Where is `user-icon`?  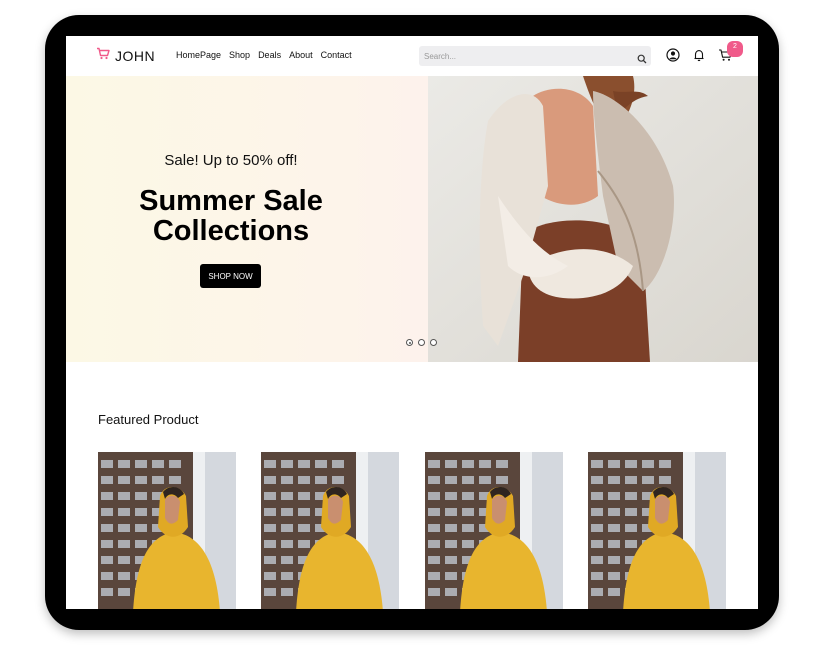
user-icon is located at coordinates (674, 56).